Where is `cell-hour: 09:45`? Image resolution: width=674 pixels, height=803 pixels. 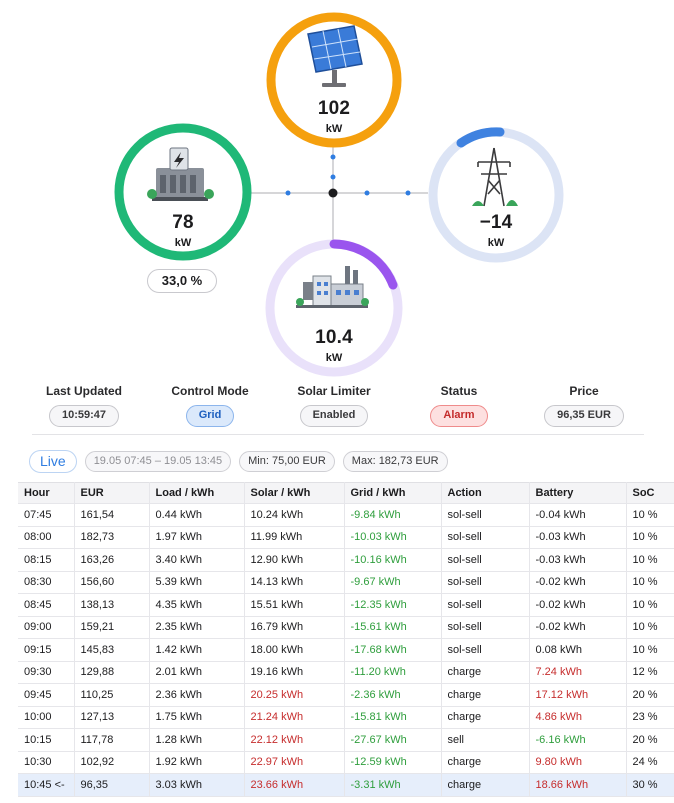 cell-hour: 09:45 is located at coordinates (46, 695).